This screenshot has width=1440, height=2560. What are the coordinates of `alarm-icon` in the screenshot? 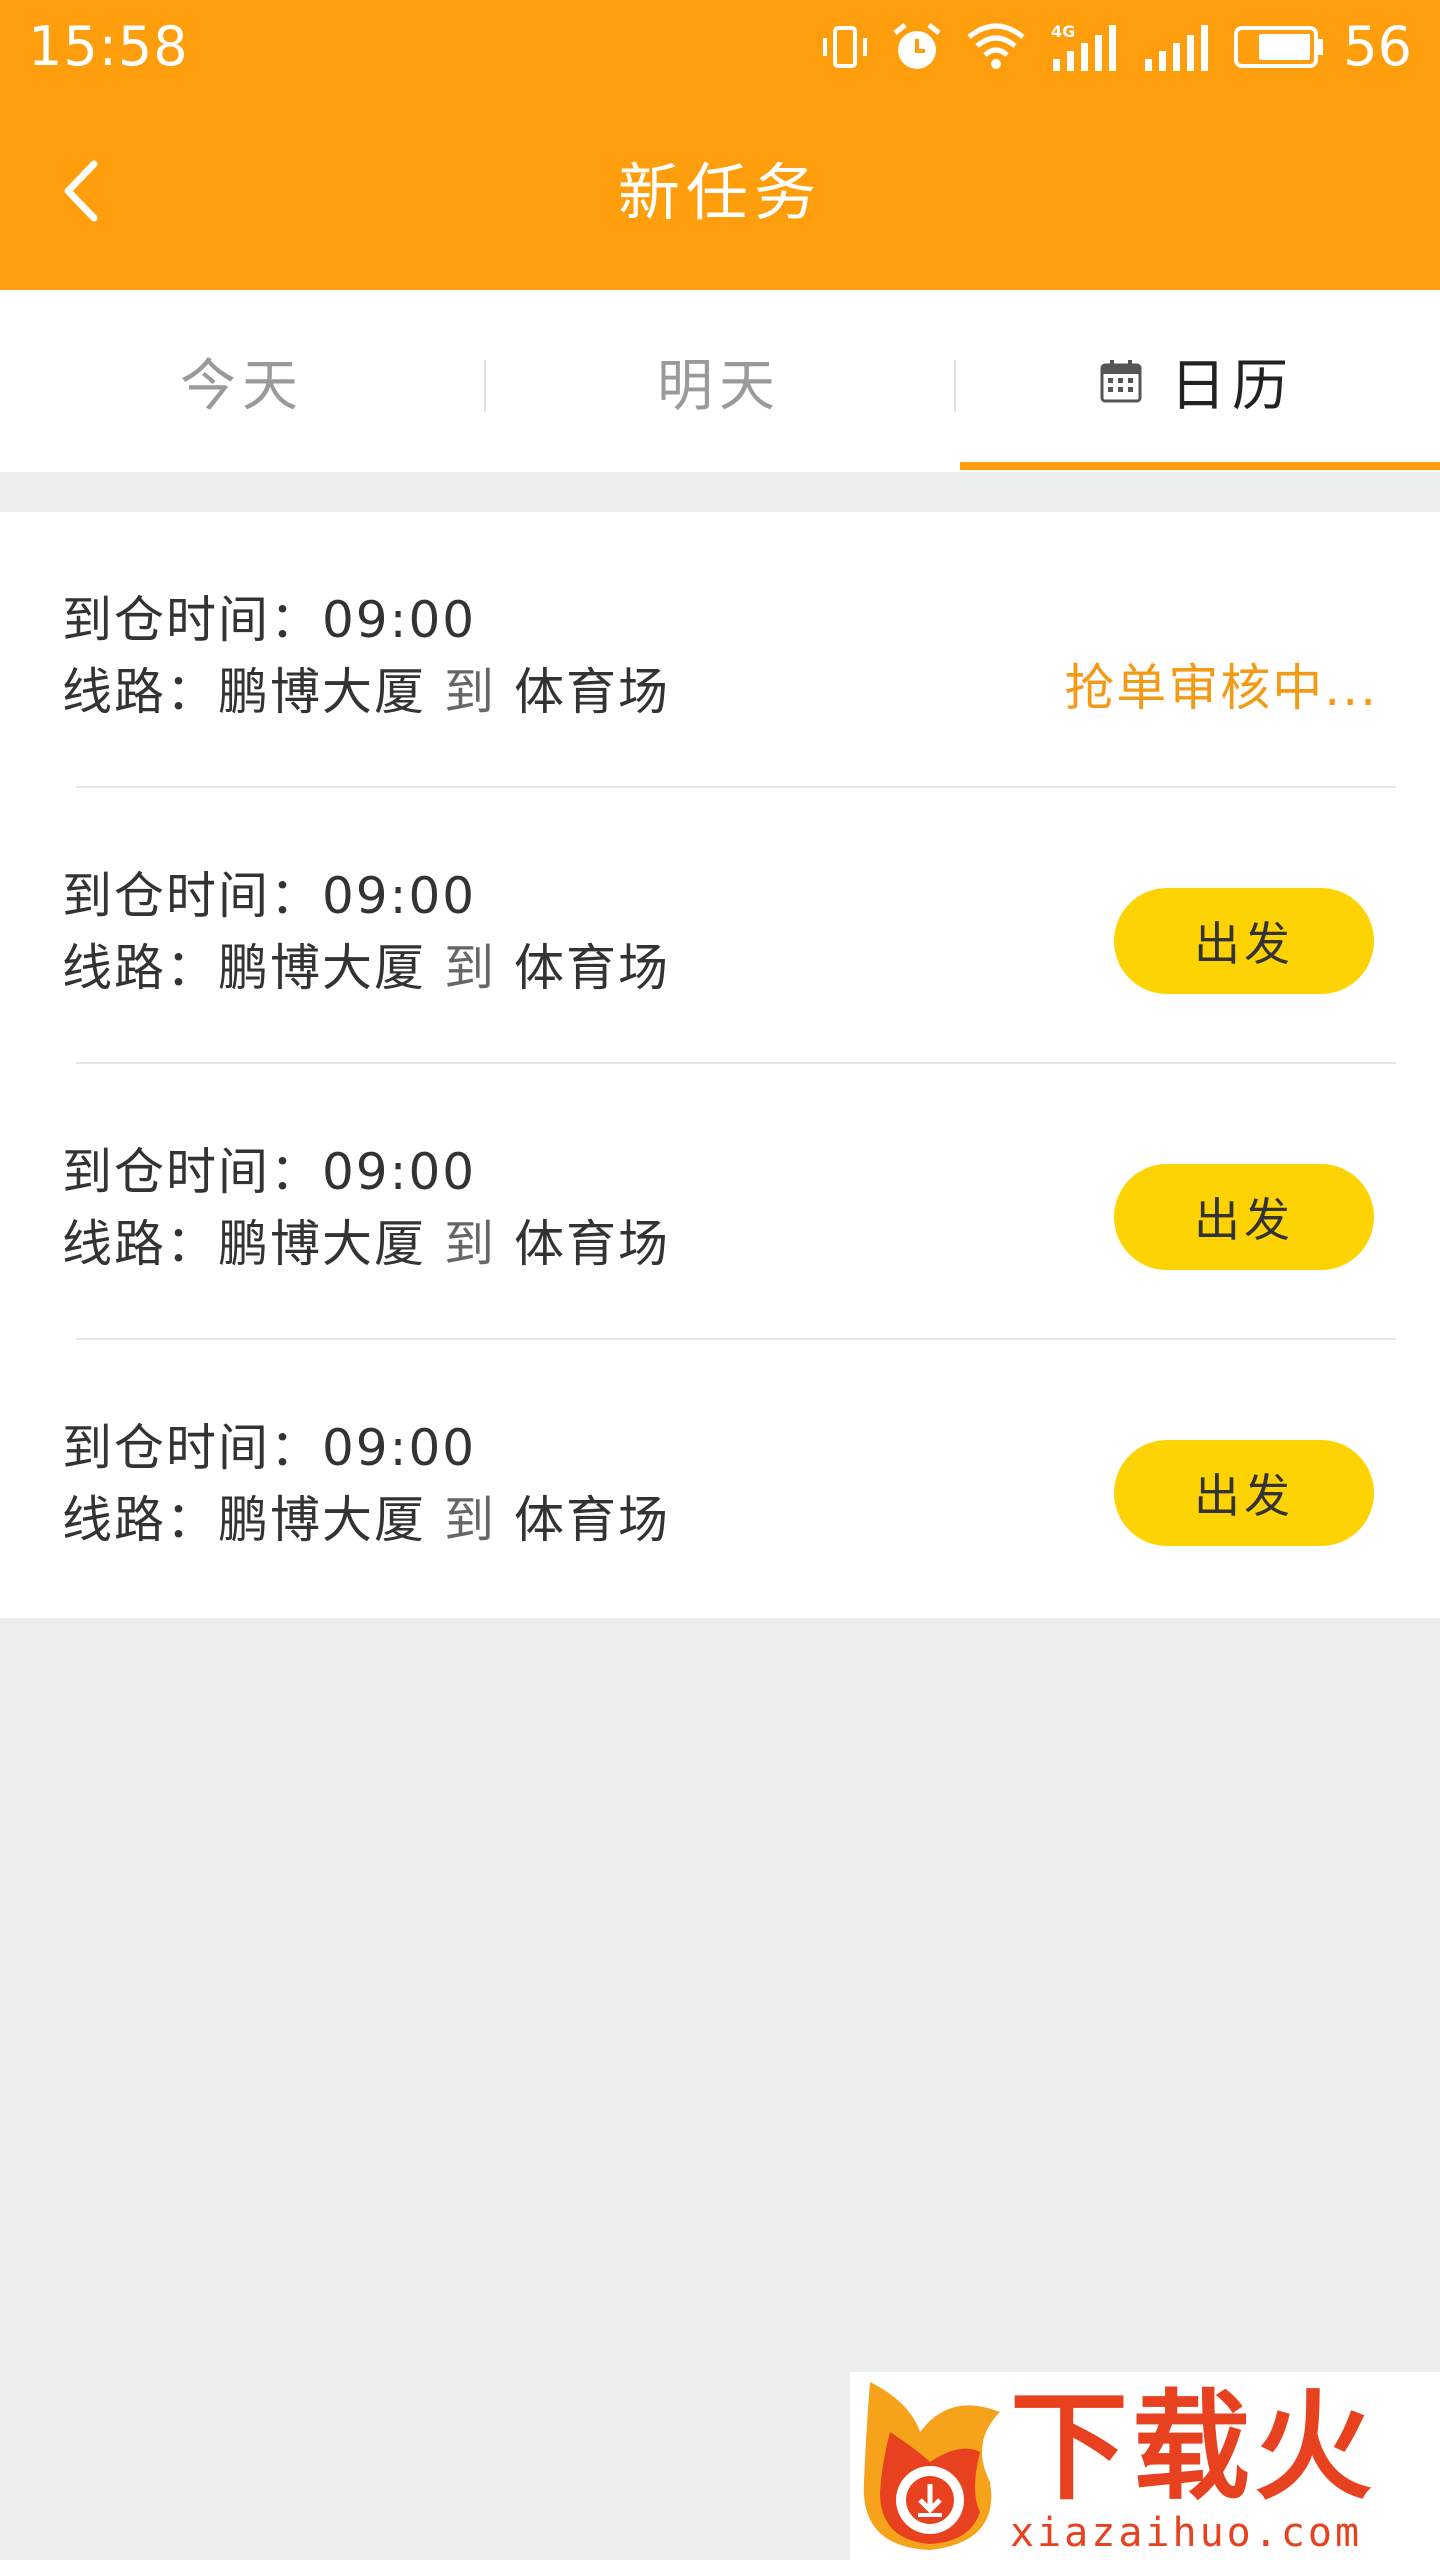 It's located at (917, 46).